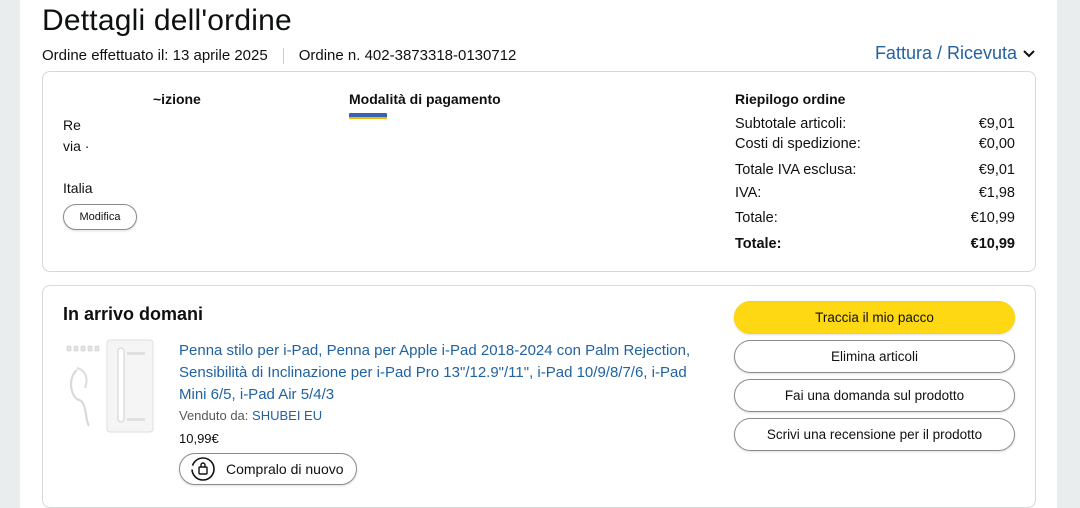  Describe the element at coordinates (76, 146) in the screenshot. I see `address-street: via ·` at that location.